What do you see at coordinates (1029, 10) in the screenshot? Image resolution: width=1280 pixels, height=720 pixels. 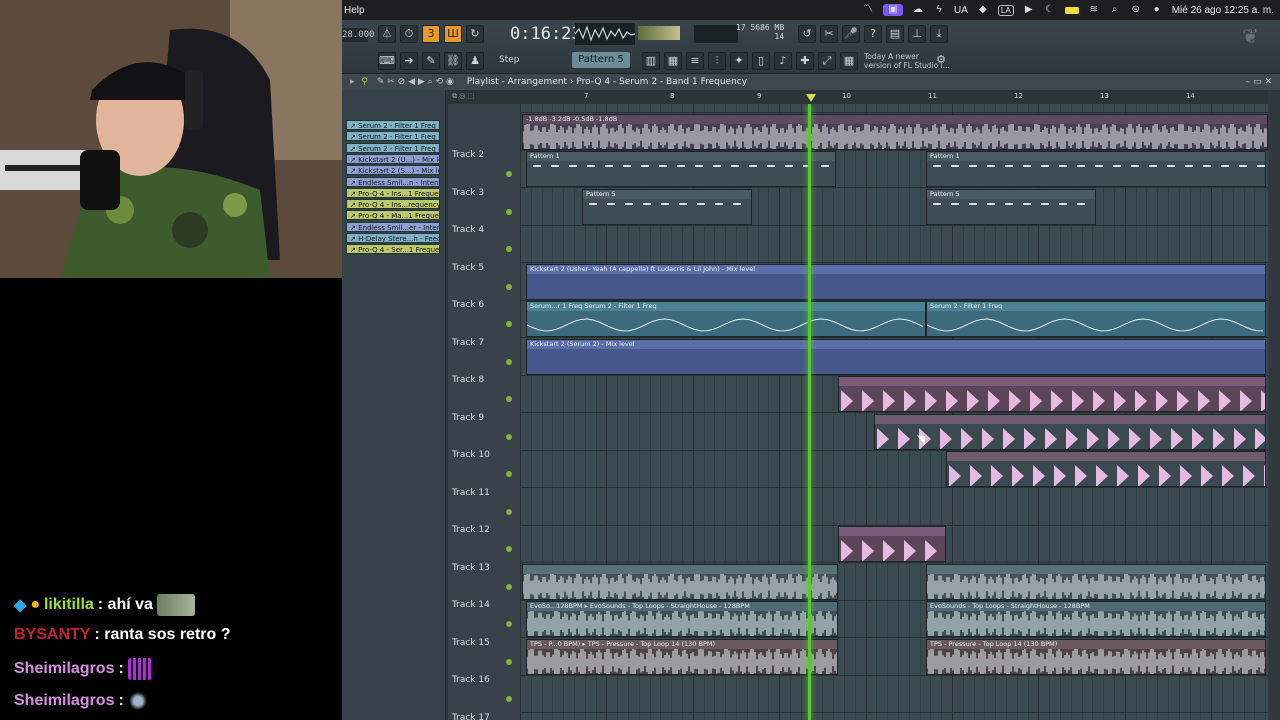 I see `play-icon: ▶` at bounding box center [1029, 10].